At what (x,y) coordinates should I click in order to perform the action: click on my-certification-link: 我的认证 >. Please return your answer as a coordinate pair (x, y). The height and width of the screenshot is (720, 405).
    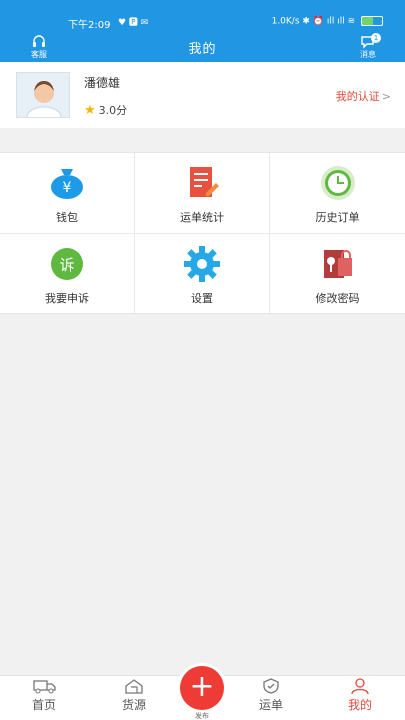
    Looking at the image, I should click on (363, 96).